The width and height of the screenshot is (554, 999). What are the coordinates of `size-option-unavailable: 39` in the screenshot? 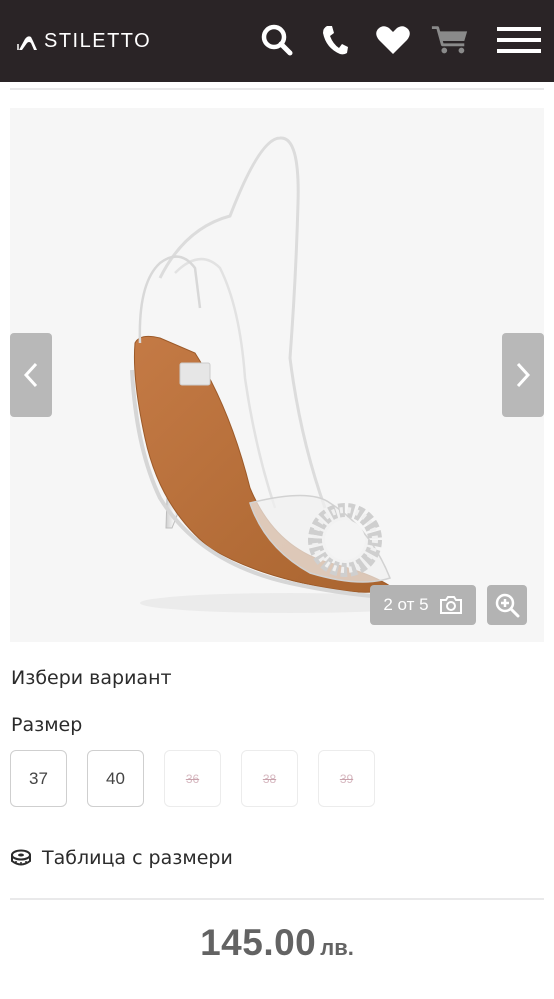 It's located at (346, 778).